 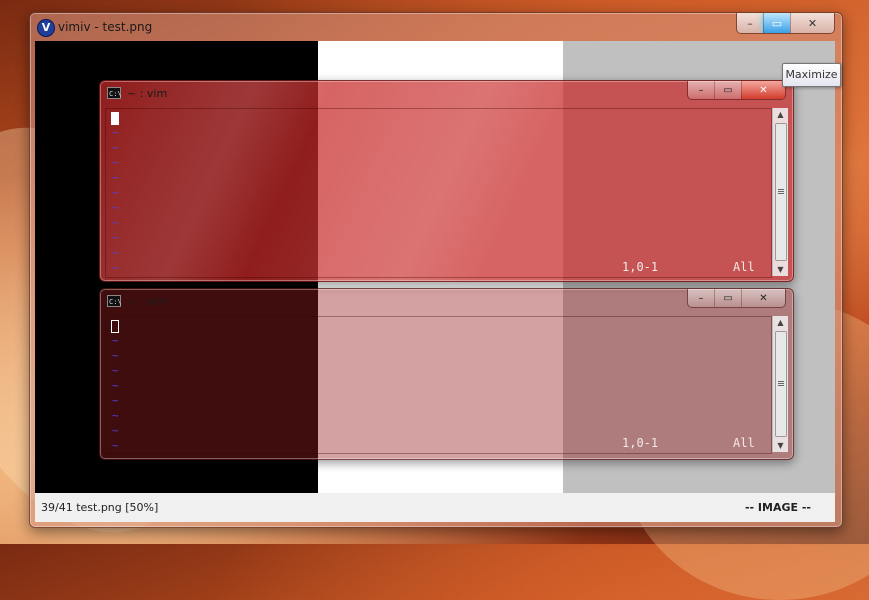 What do you see at coordinates (100, 507) in the screenshot?
I see `image-info: 39/41 test.png [50%]` at bounding box center [100, 507].